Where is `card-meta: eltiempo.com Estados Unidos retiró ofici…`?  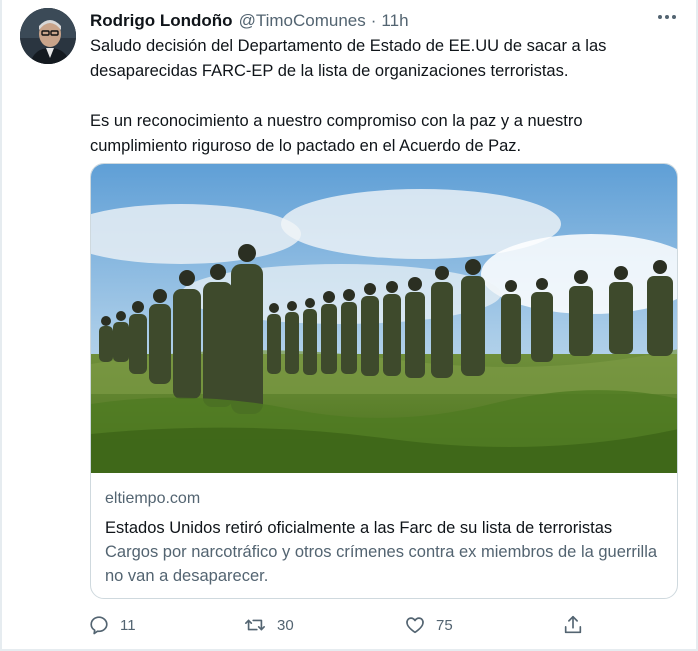 card-meta: eltiempo.com Estados Unidos retiró ofici… is located at coordinates (384, 538).